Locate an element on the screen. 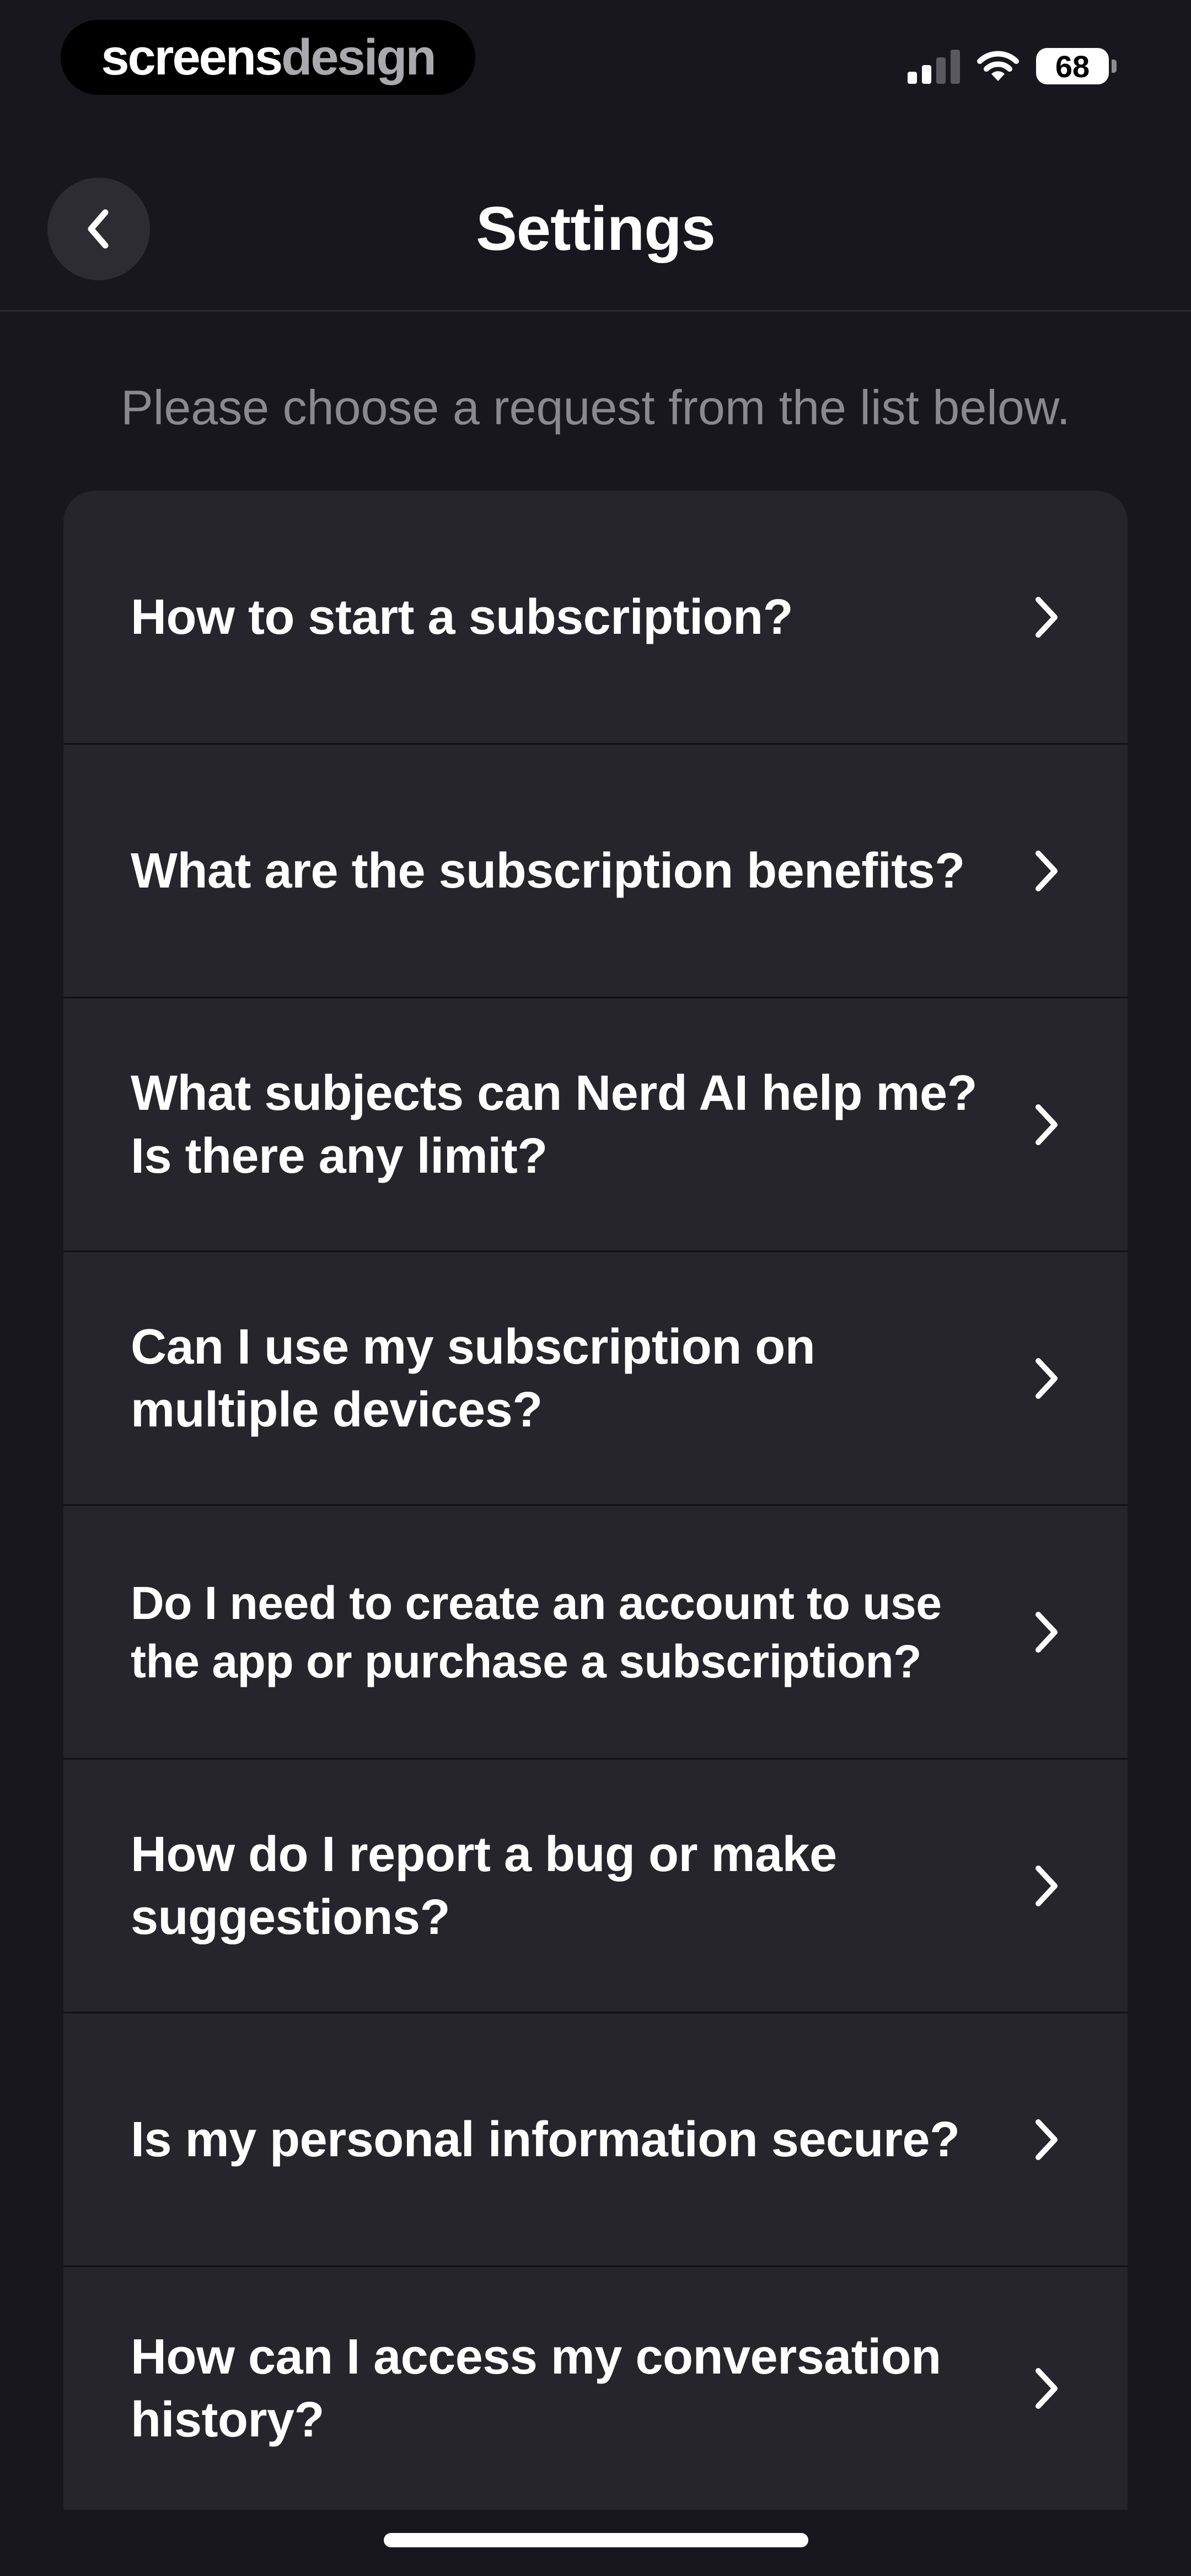 This screenshot has width=1191, height=2576. faq-item-subscription-benefits: What are the subscription benefits? is located at coordinates (595, 871).